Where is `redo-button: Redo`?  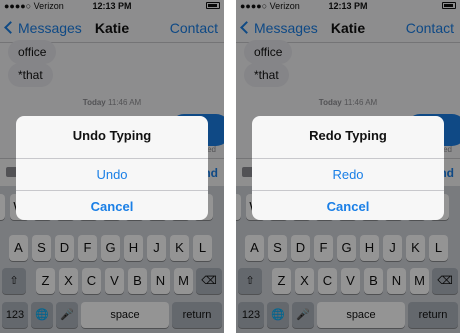
redo-button: Redo is located at coordinates (348, 174).